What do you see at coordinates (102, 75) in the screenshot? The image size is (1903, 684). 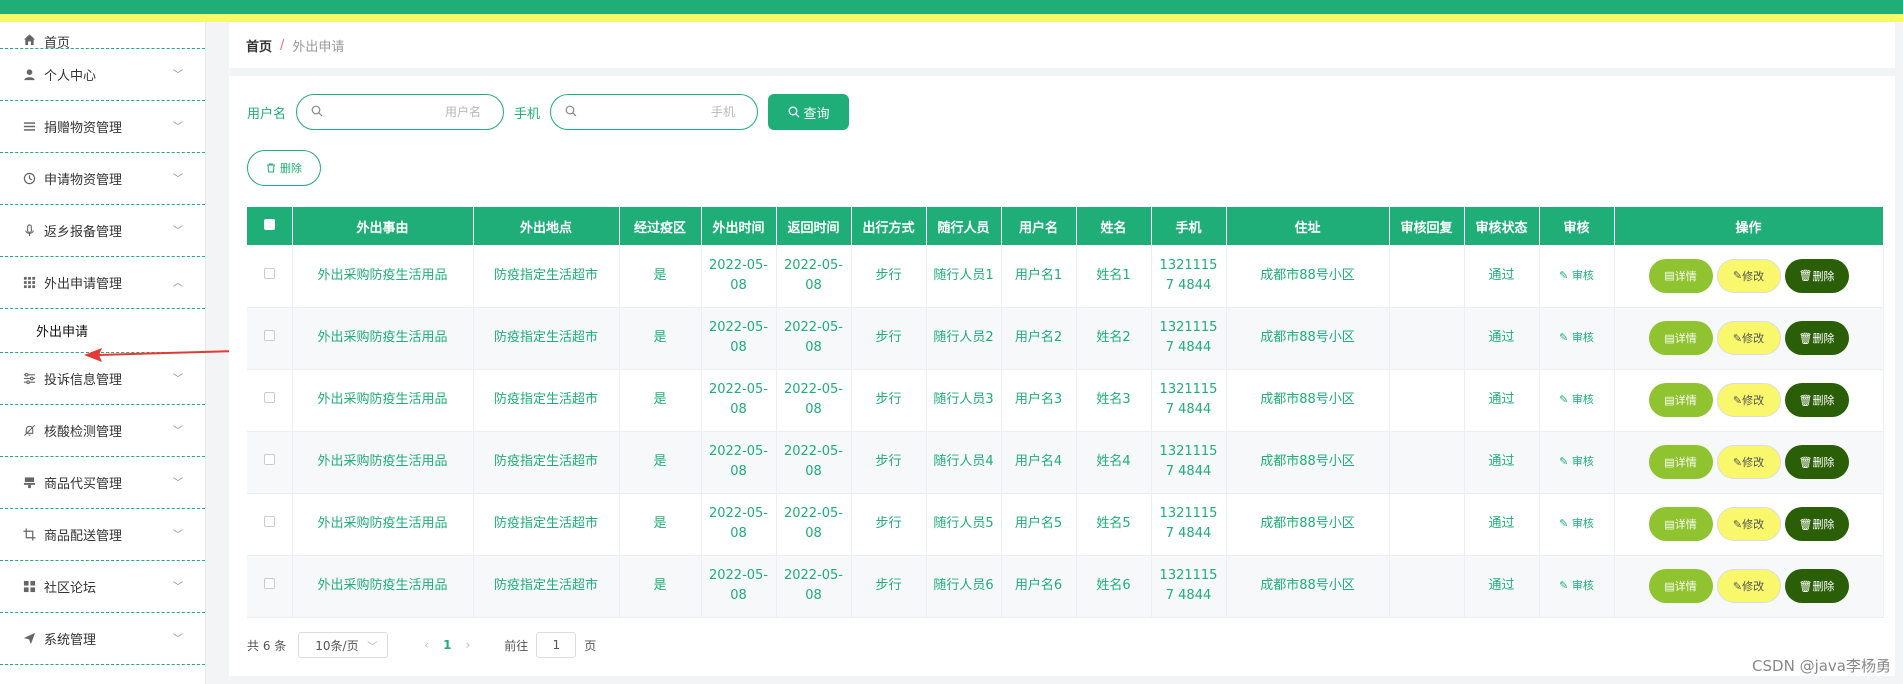 I see `sidebar-item-personal-center: 个人中心 ﹀` at bounding box center [102, 75].